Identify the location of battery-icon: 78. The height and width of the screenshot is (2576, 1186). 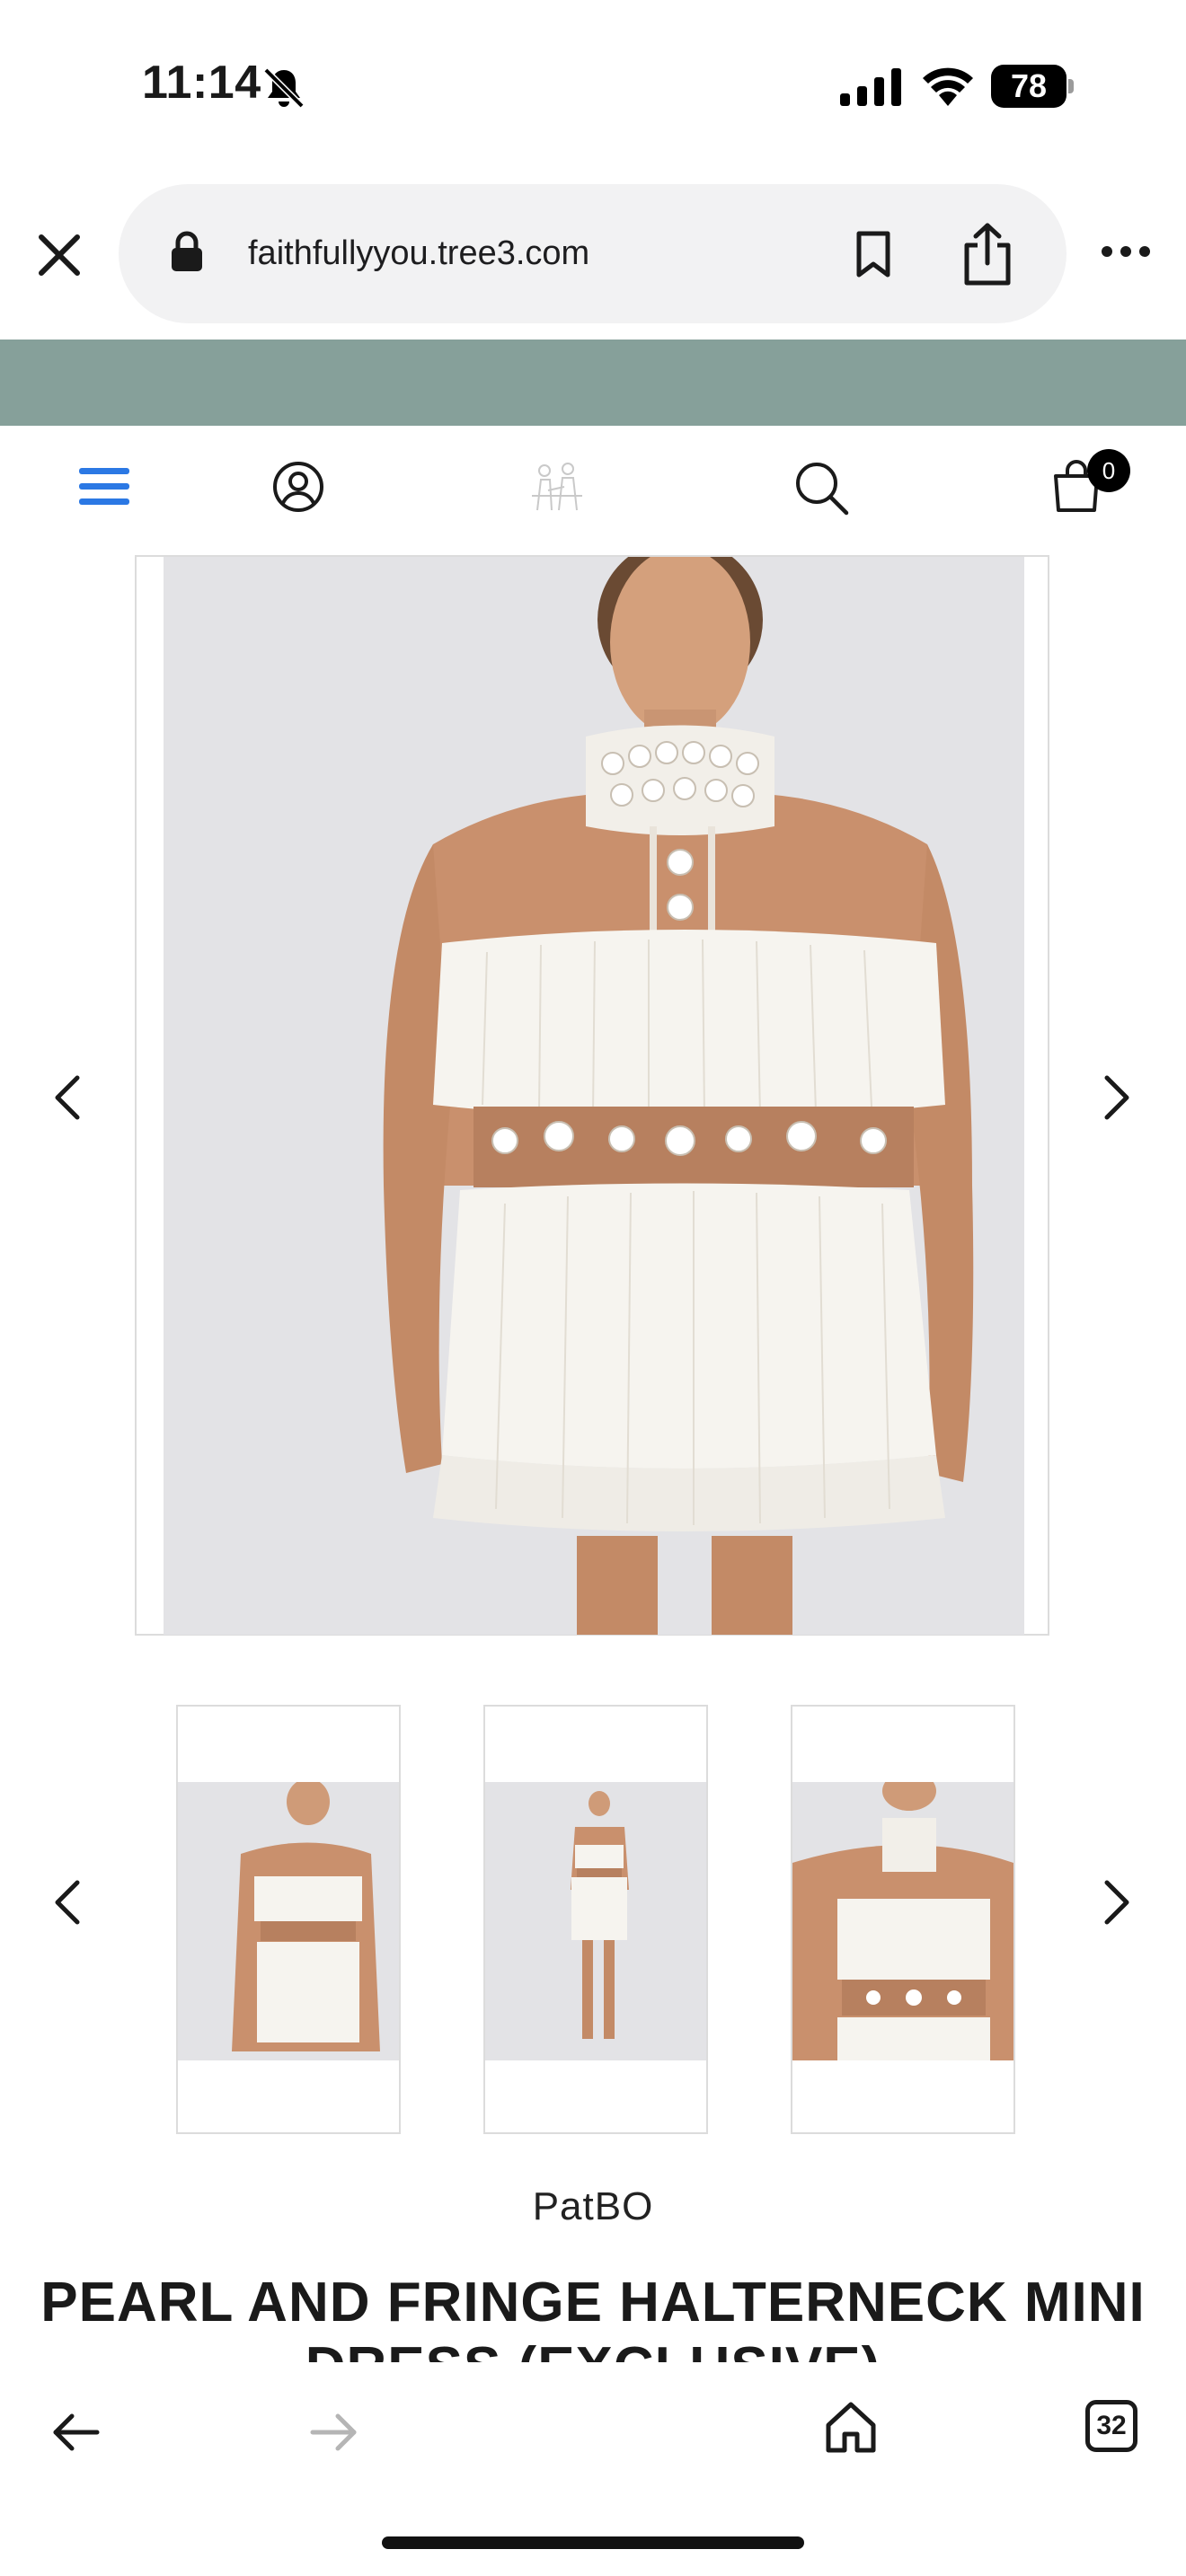
(1029, 86).